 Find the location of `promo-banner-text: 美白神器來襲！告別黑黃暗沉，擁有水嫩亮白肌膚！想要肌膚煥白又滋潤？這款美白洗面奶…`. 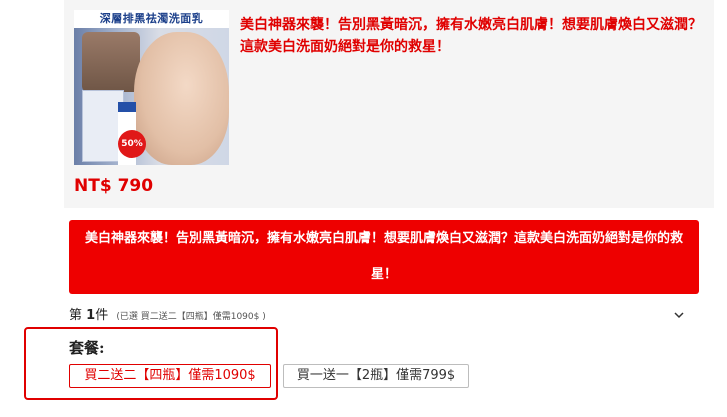

promo-banner-text: 美白神器來襲！告別黑黃暗沉，擁有水嫩亮白肌膚！想要肌膚煥白又滋潤？這款美白洗面奶… is located at coordinates (383, 256).